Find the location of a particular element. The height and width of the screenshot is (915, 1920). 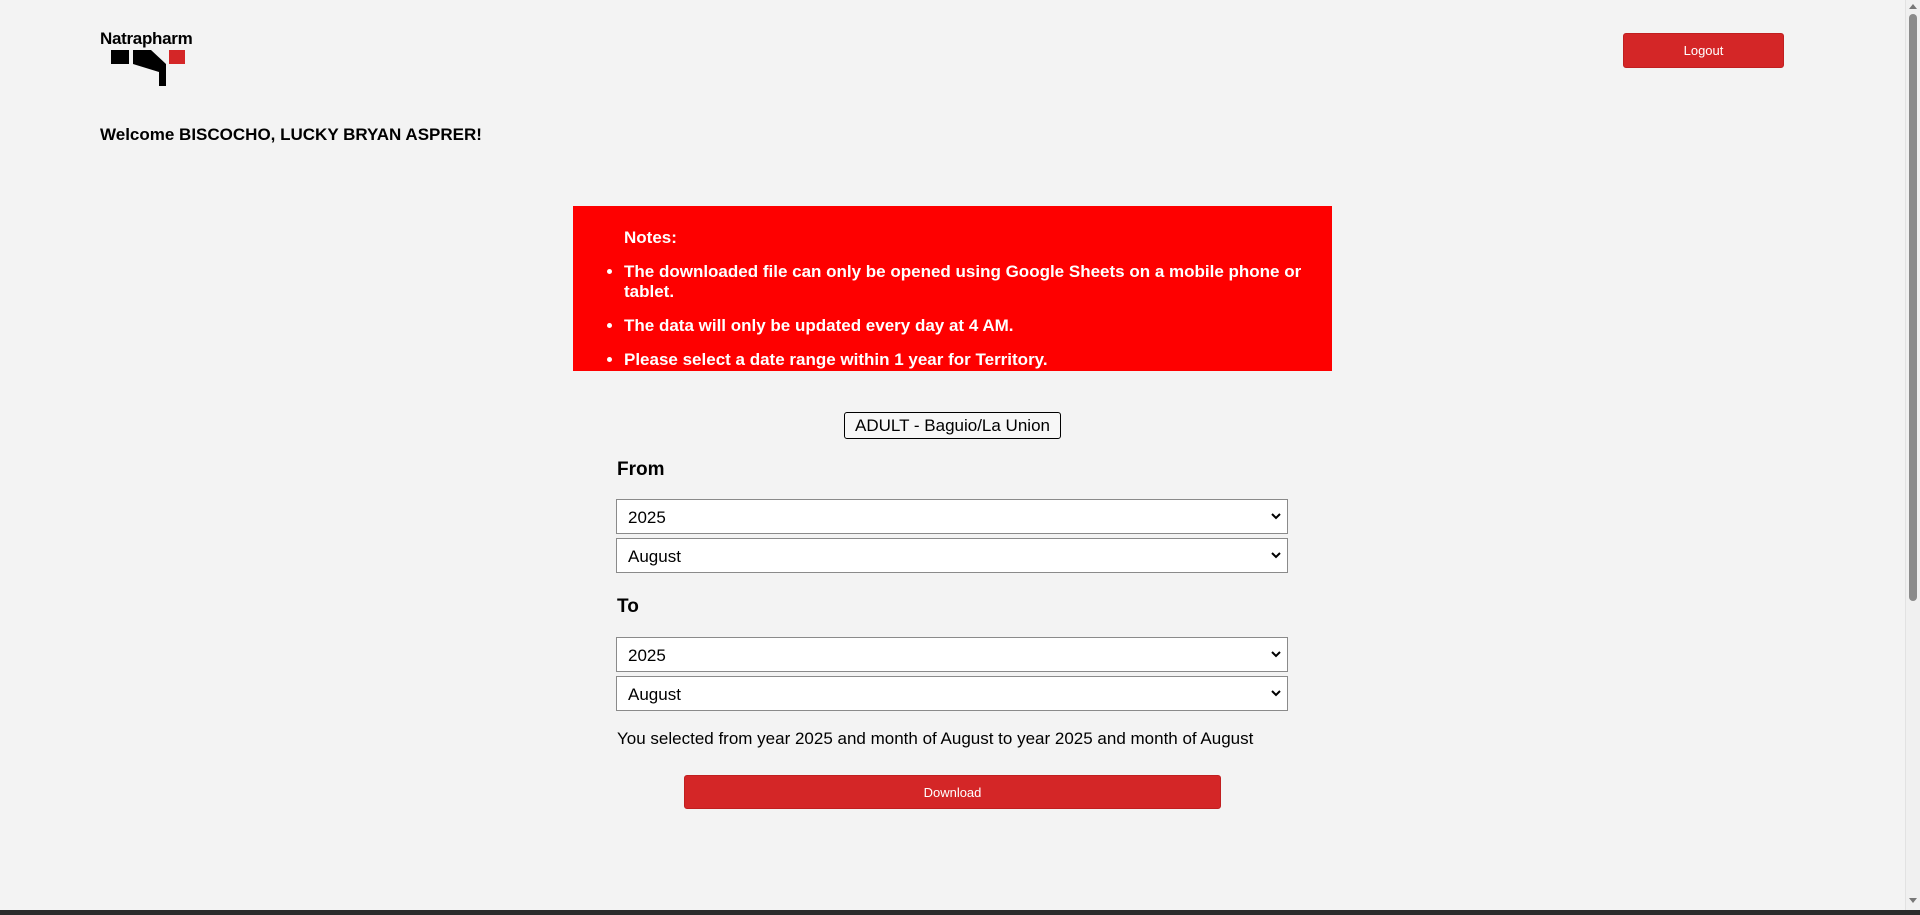

notes-title: Notes: is located at coordinates (650, 237).